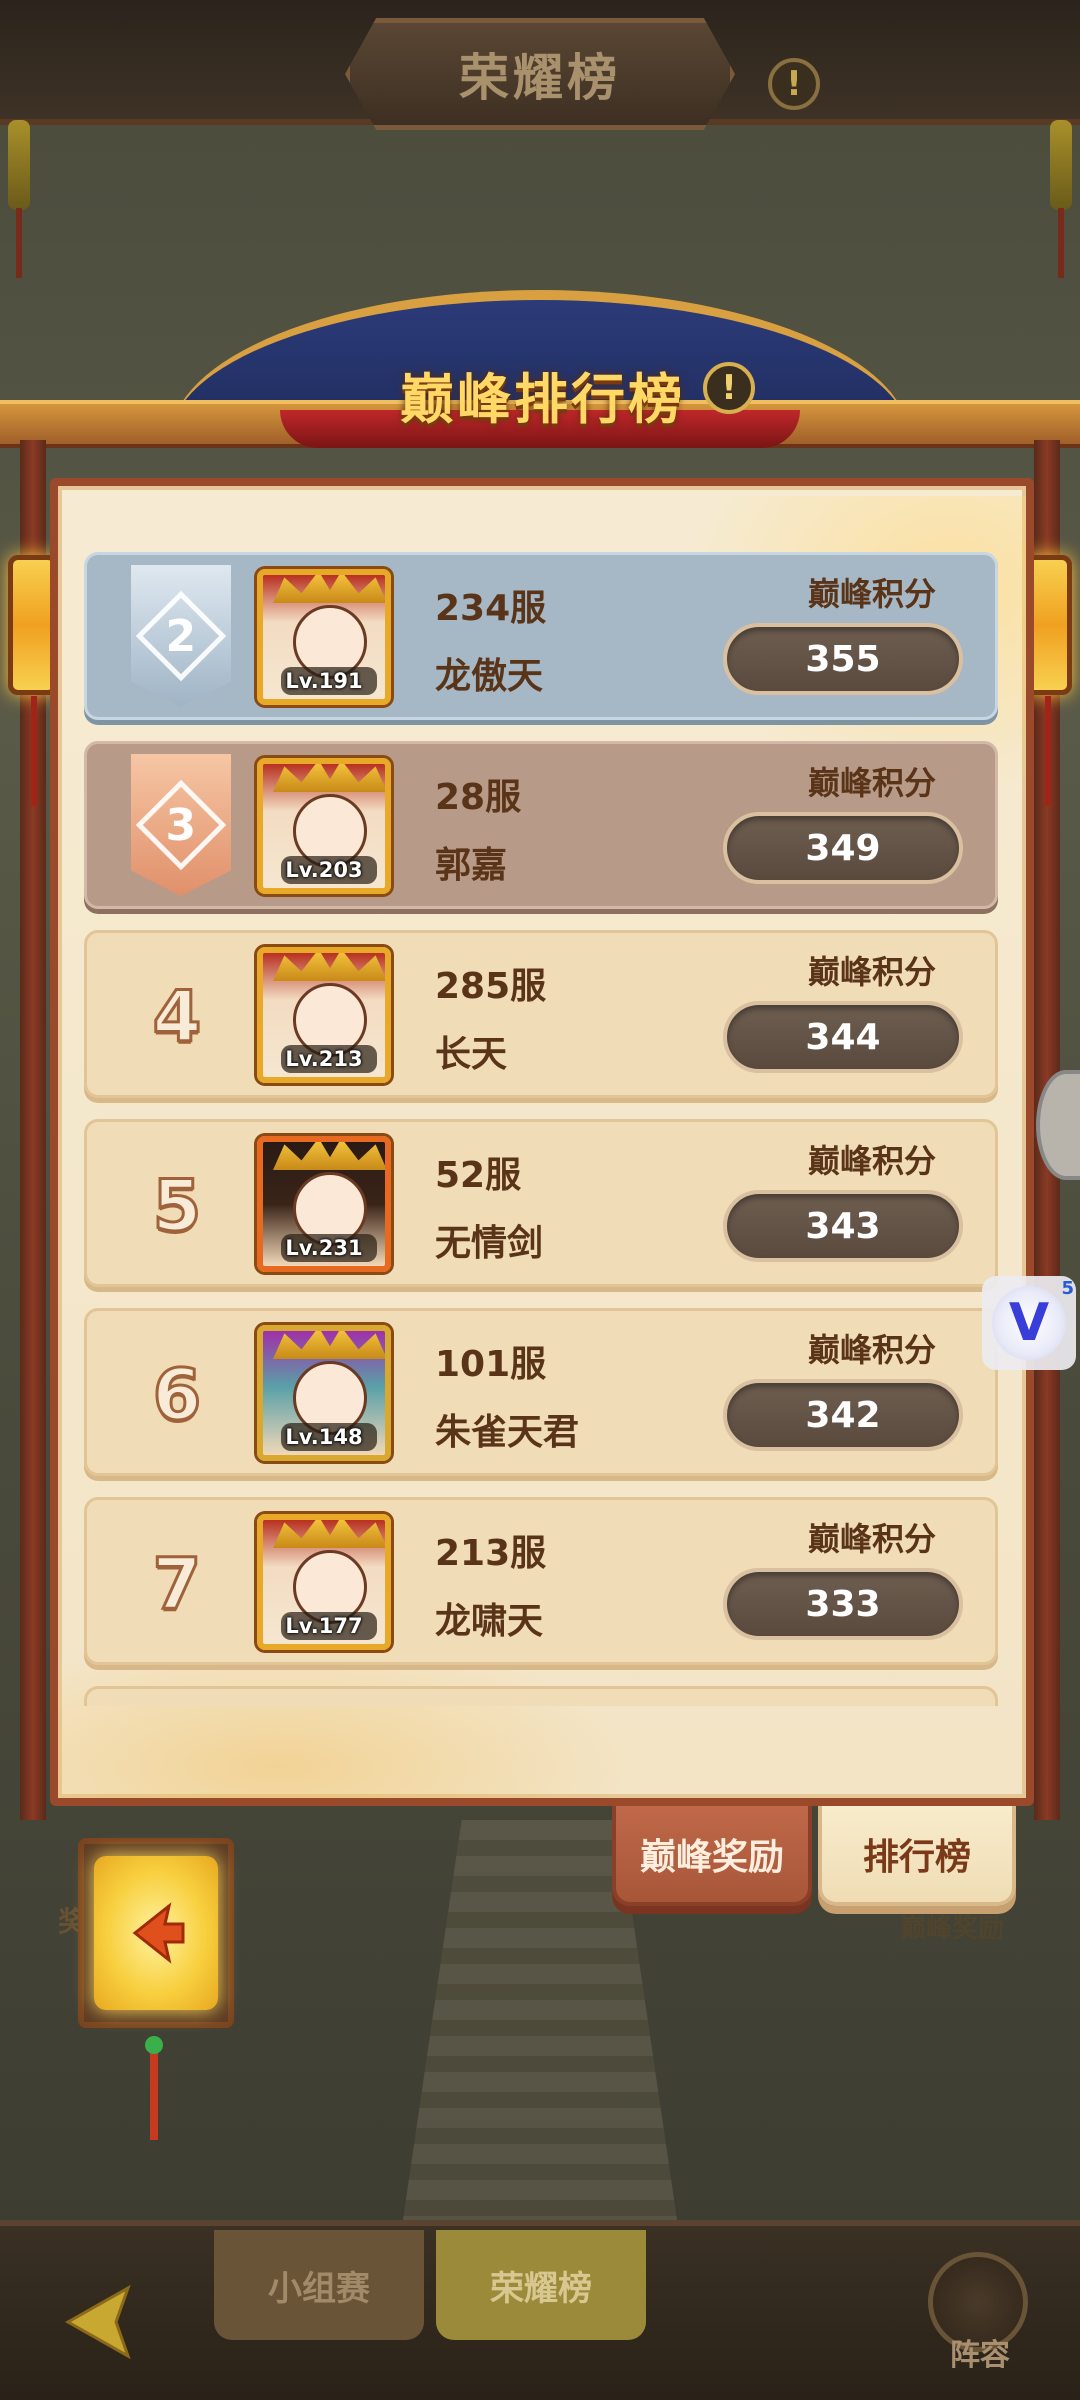  What do you see at coordinates (489, 1621) in the screenshot?
I see `player-name: 龙啸天` at bounding box center [489, 1621].